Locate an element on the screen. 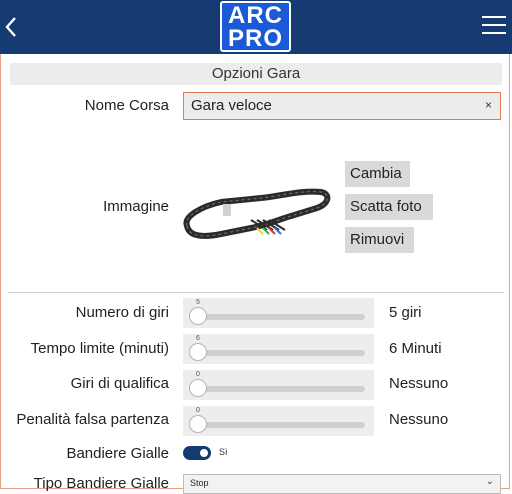 The height and width of the screenshot is (494, 512). toggle-knob is located at coordinates (204, 453).